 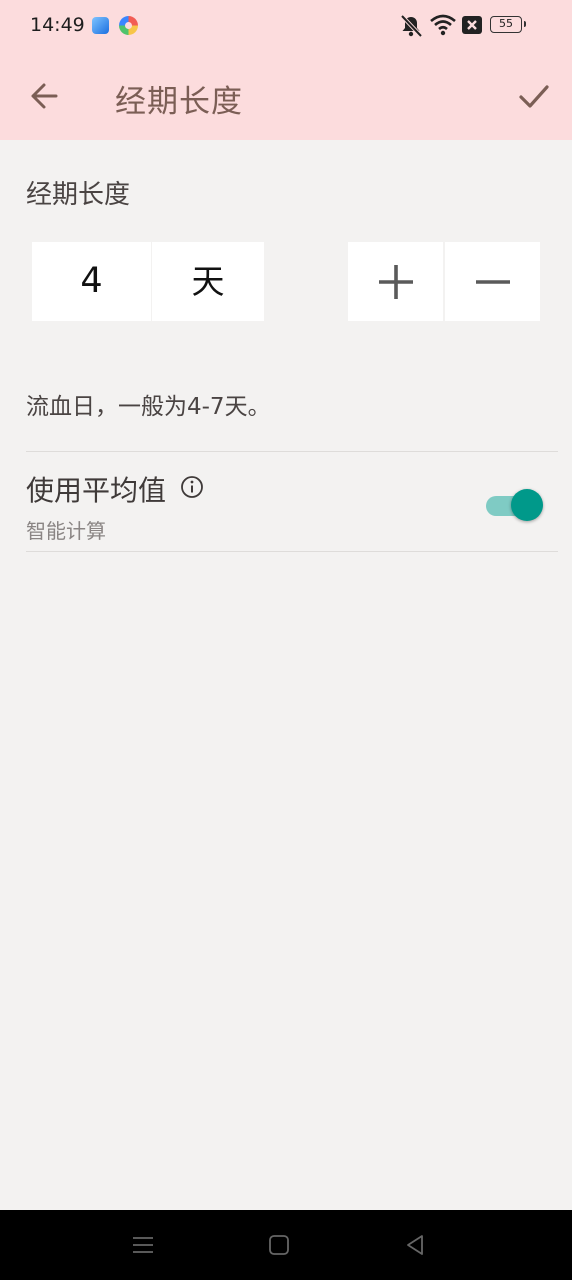 What do you see at coordinates (286, 26) in the screenshot?
I see `status-bar: 14:49 55` at bounding box center [286, 26].